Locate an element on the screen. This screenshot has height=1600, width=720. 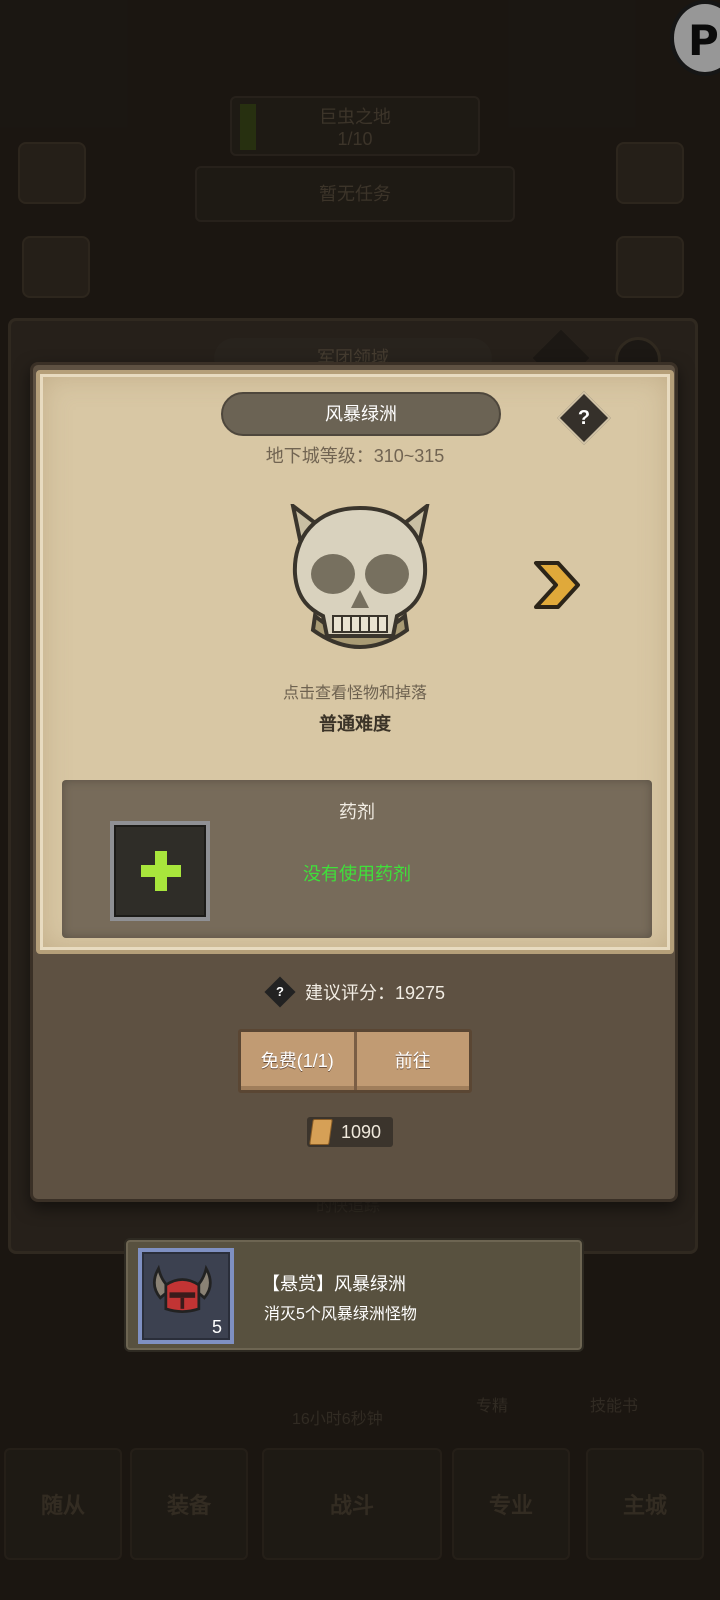
score-help-icon: ? is located at coordinates (280, 992).